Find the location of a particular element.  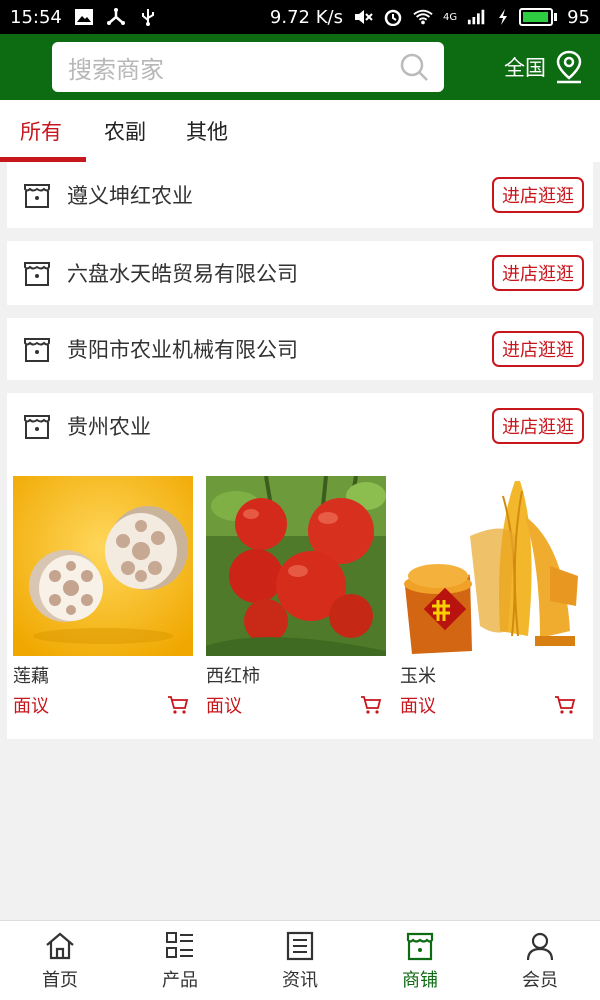

status-bar: 15:54 9.72 K/s 4G 95 is located at coordinates (300, 17).